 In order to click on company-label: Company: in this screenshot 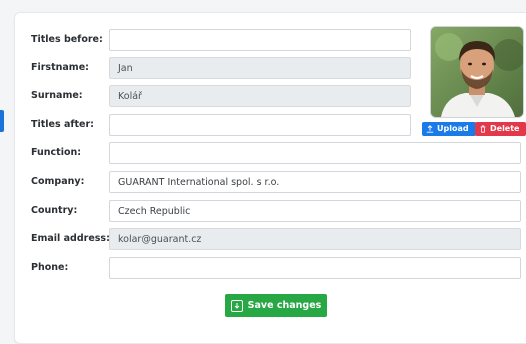, I will do `click(58, 181)`.